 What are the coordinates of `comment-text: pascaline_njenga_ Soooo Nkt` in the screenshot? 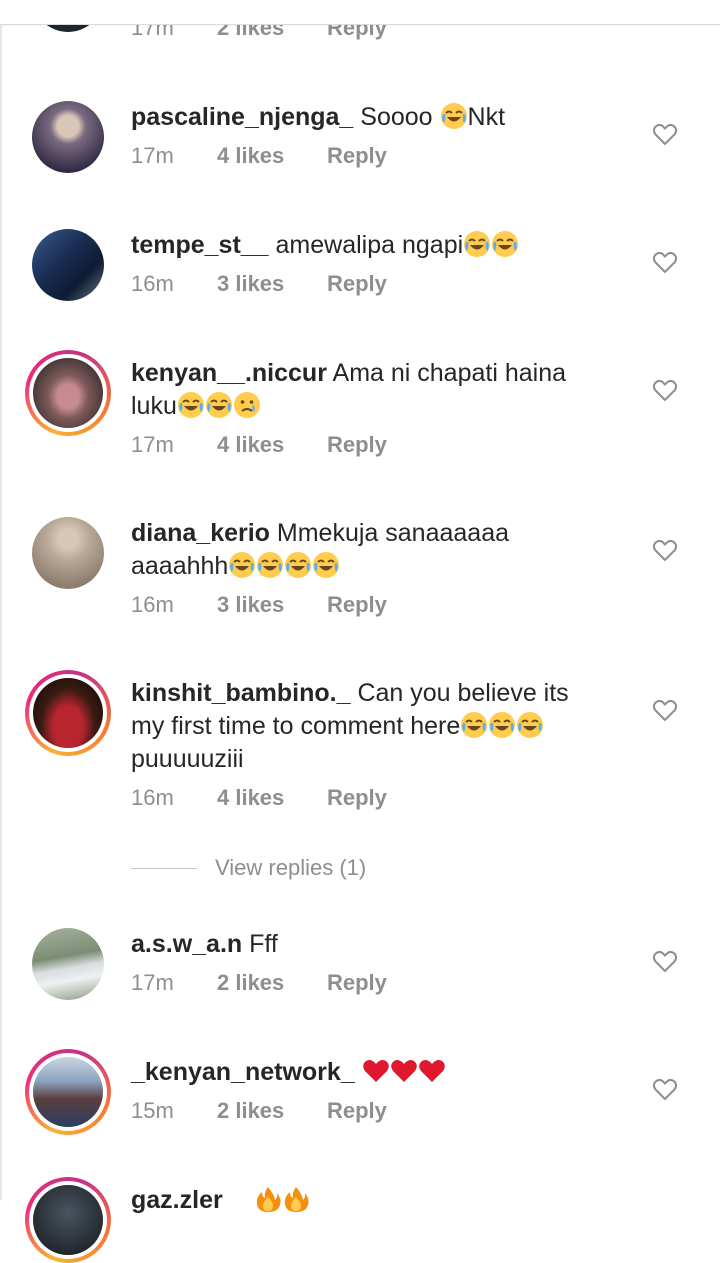 It's located at (318, 116).